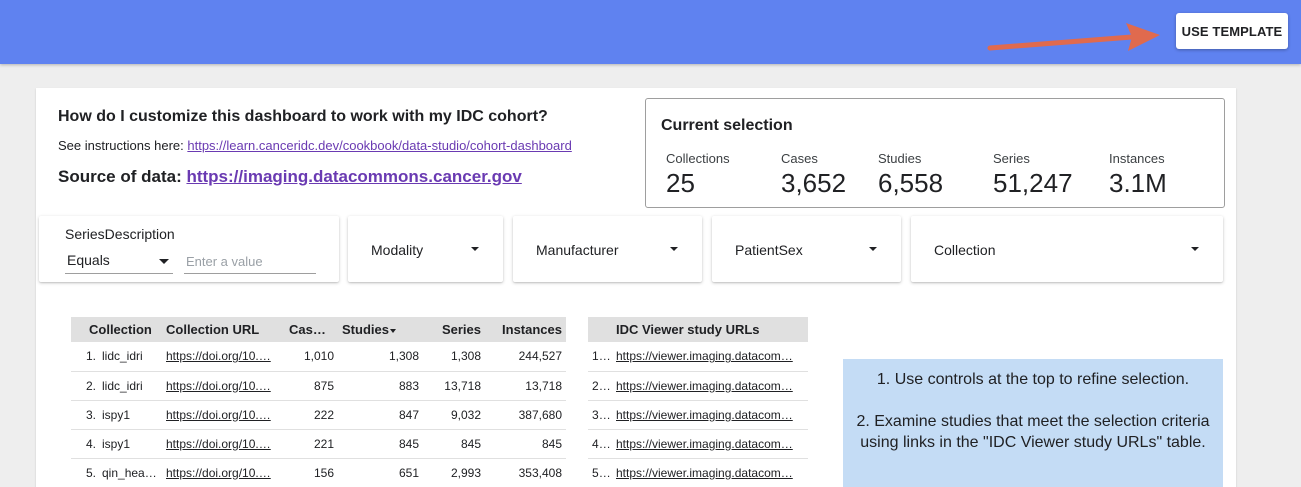  What do you see at coordinates (525, 357) in the screenshot?
I see `cell-instances: 244,527` at bounding box center [525, 357].